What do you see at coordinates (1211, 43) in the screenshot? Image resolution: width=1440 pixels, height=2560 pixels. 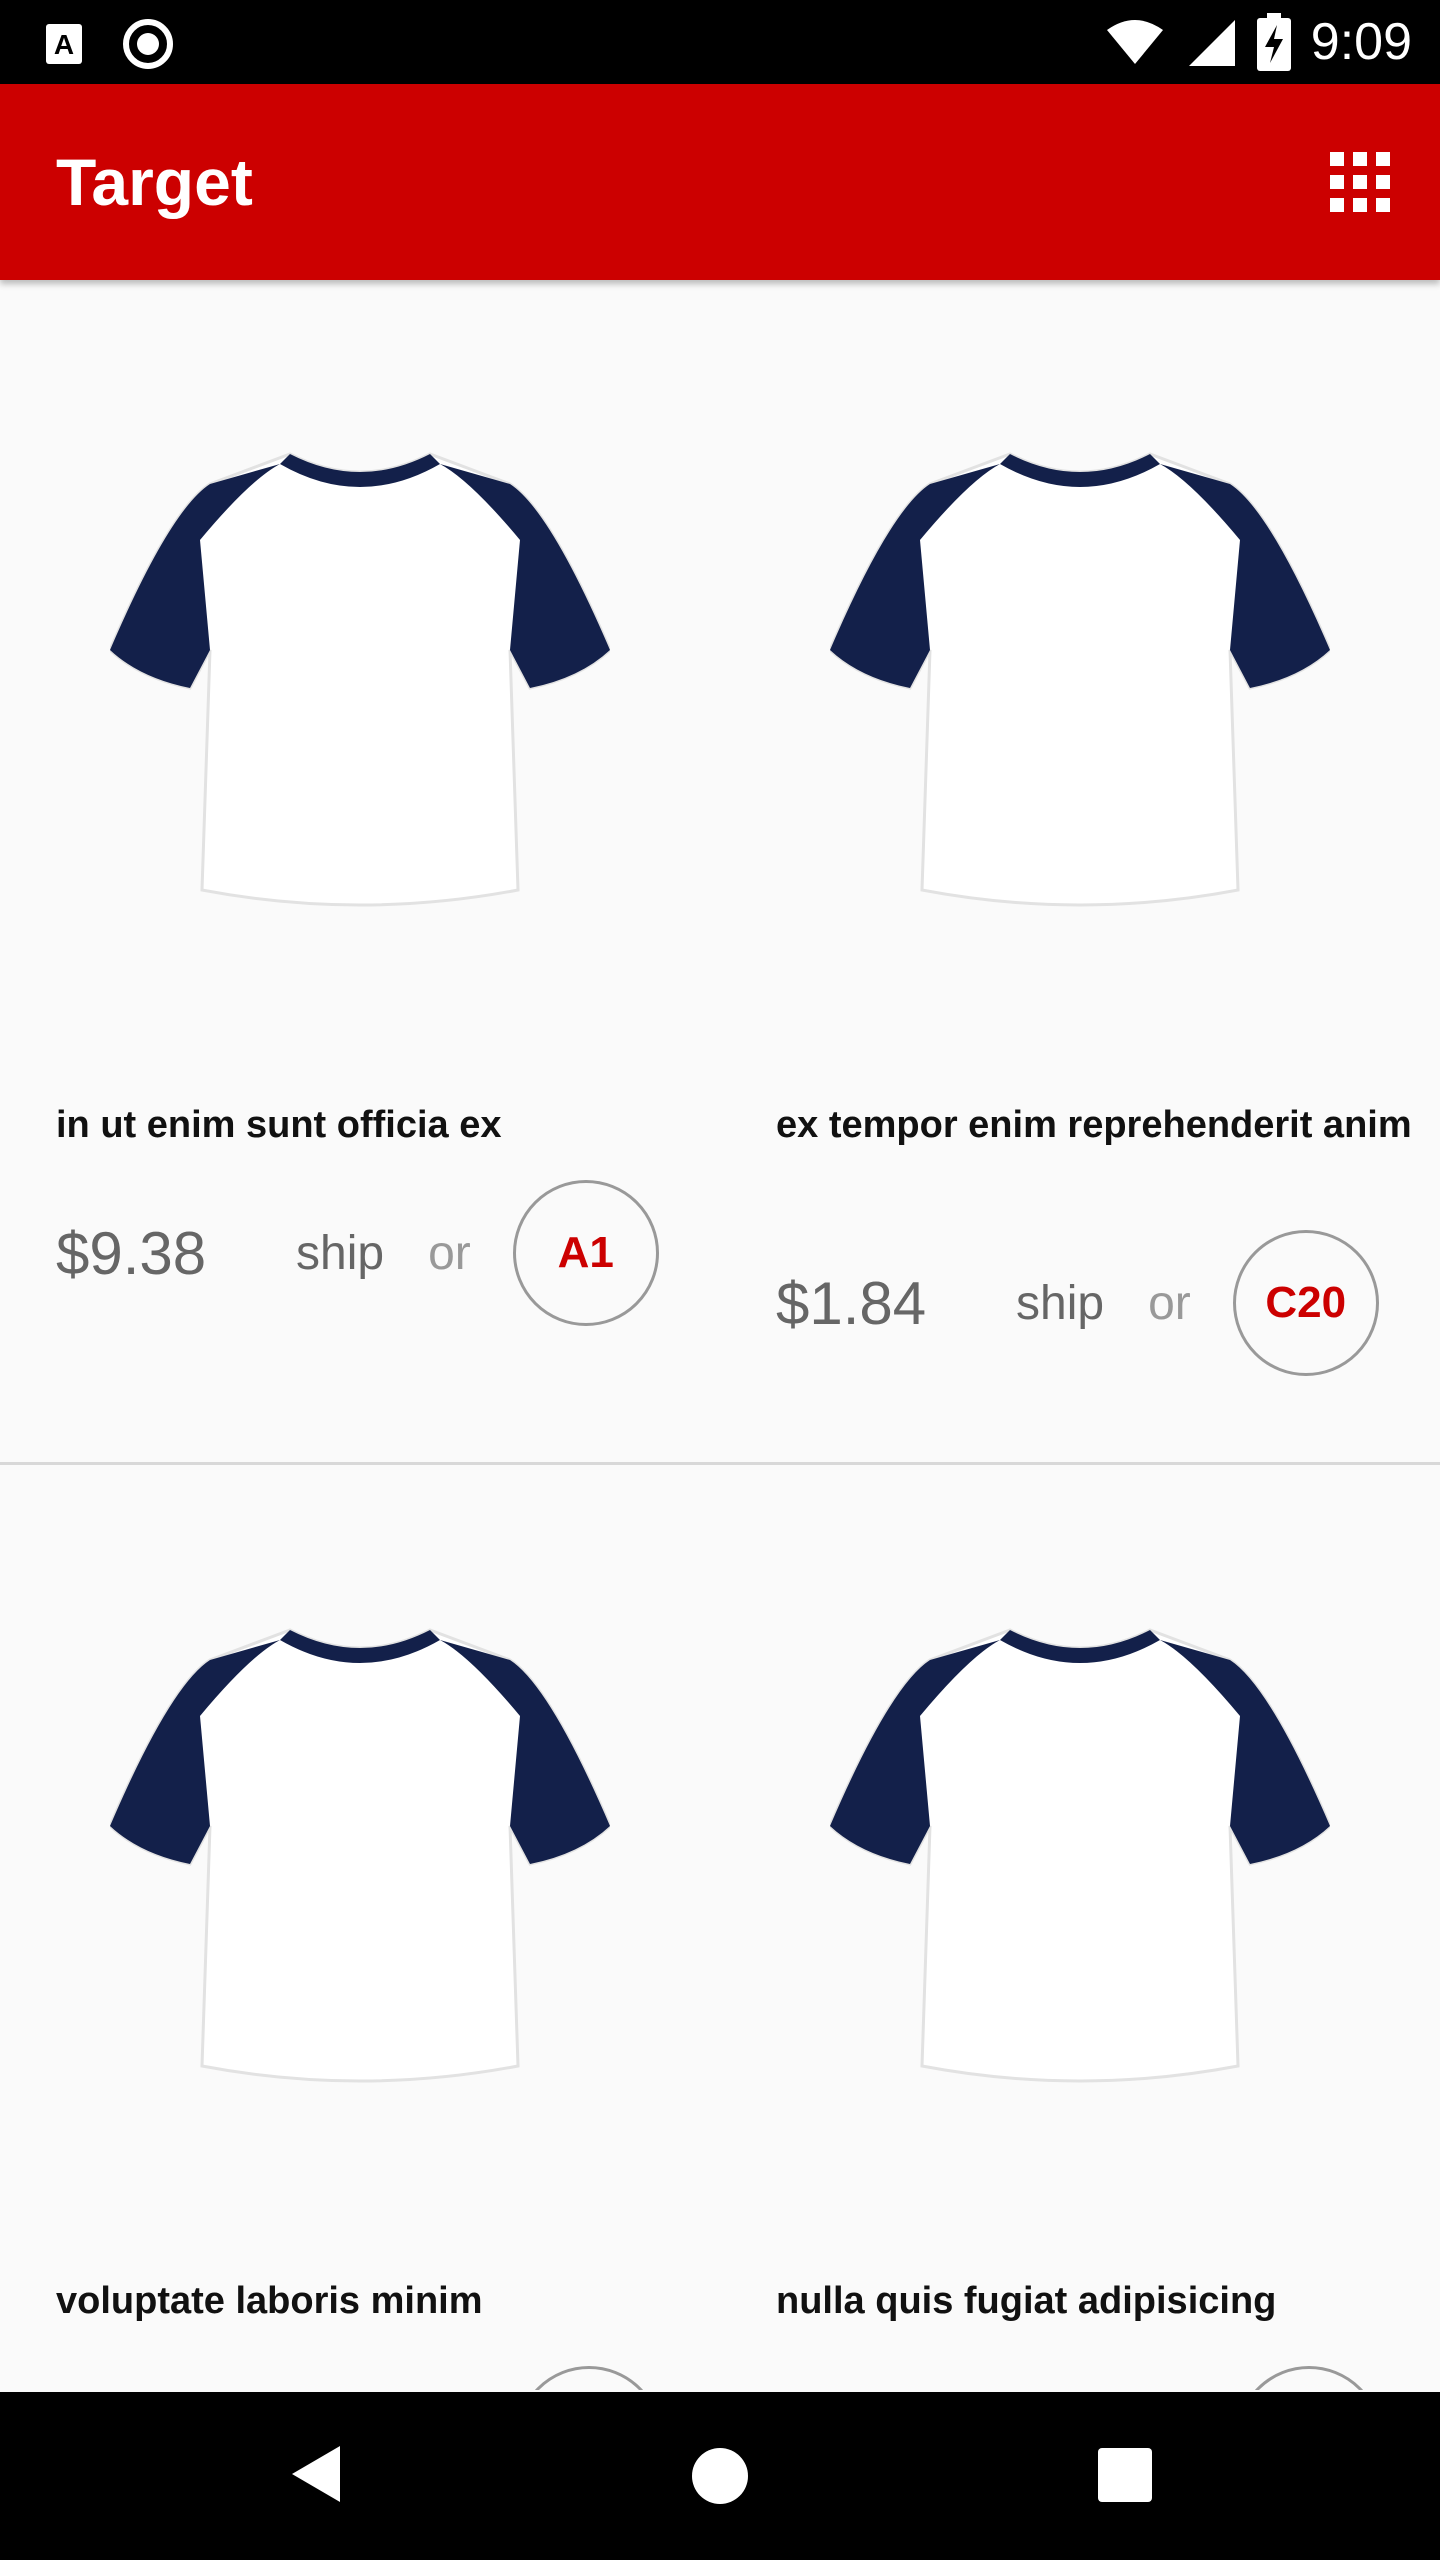 I see `signal-icon` at bounding box center [1211, 43].